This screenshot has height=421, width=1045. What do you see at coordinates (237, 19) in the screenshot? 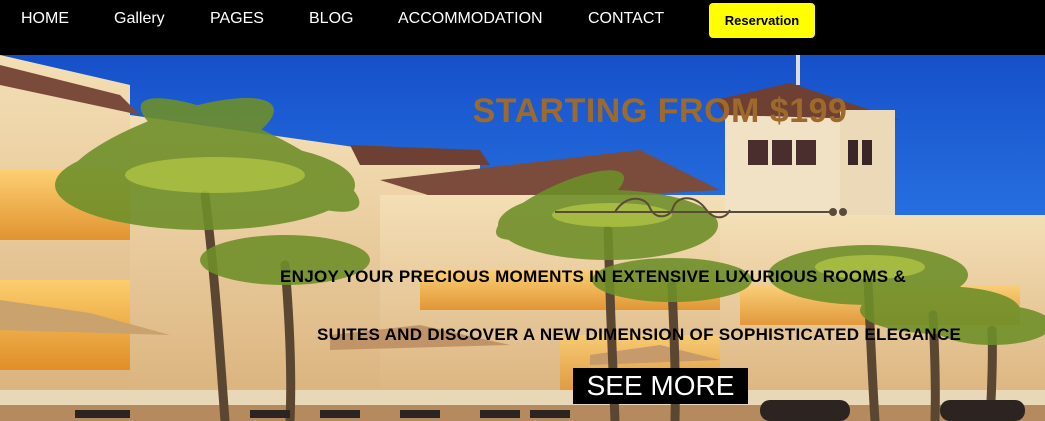
I see `nav-pages-link: PAGES` at bounding box center [237, 19].